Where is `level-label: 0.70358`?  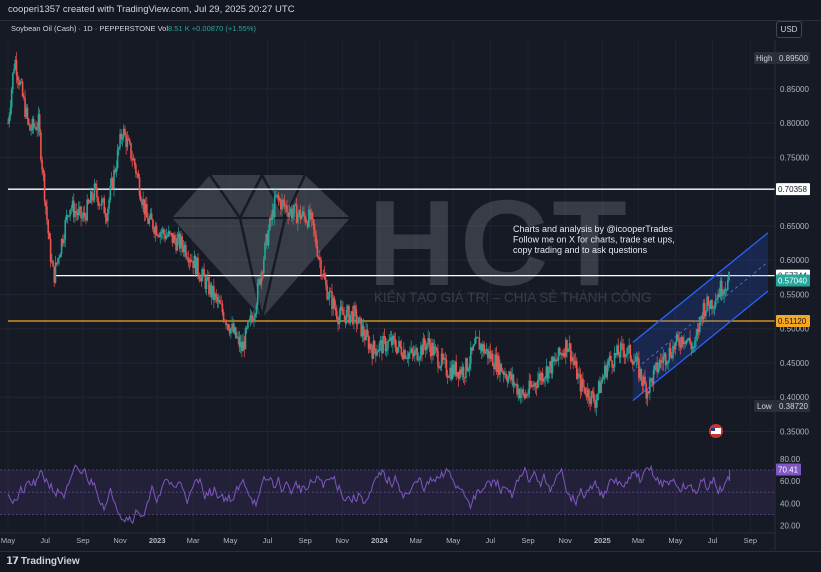
level-label: 0.70358 is located at coordinates (792, 189).